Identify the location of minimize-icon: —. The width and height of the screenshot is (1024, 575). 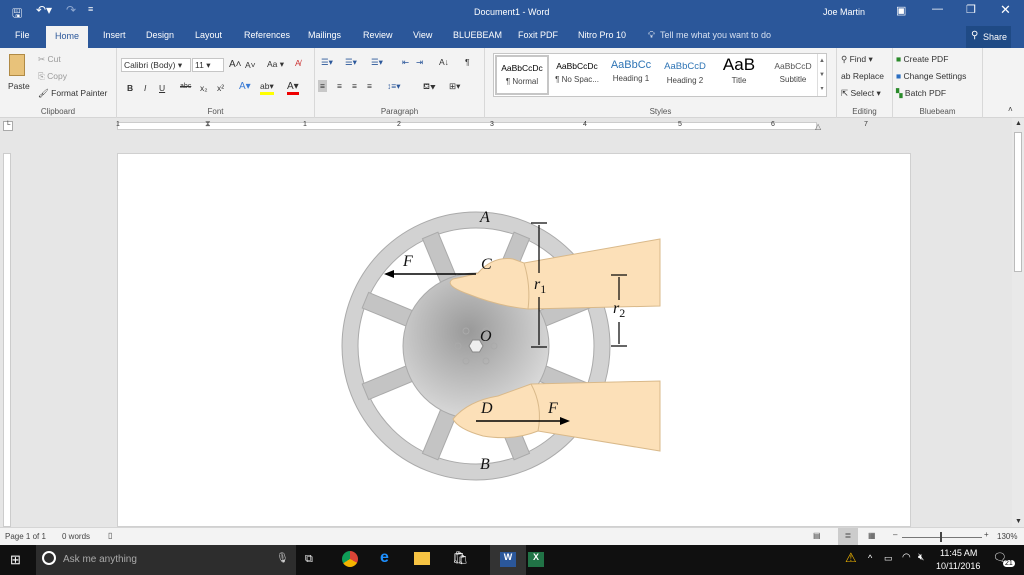
(937, 9).